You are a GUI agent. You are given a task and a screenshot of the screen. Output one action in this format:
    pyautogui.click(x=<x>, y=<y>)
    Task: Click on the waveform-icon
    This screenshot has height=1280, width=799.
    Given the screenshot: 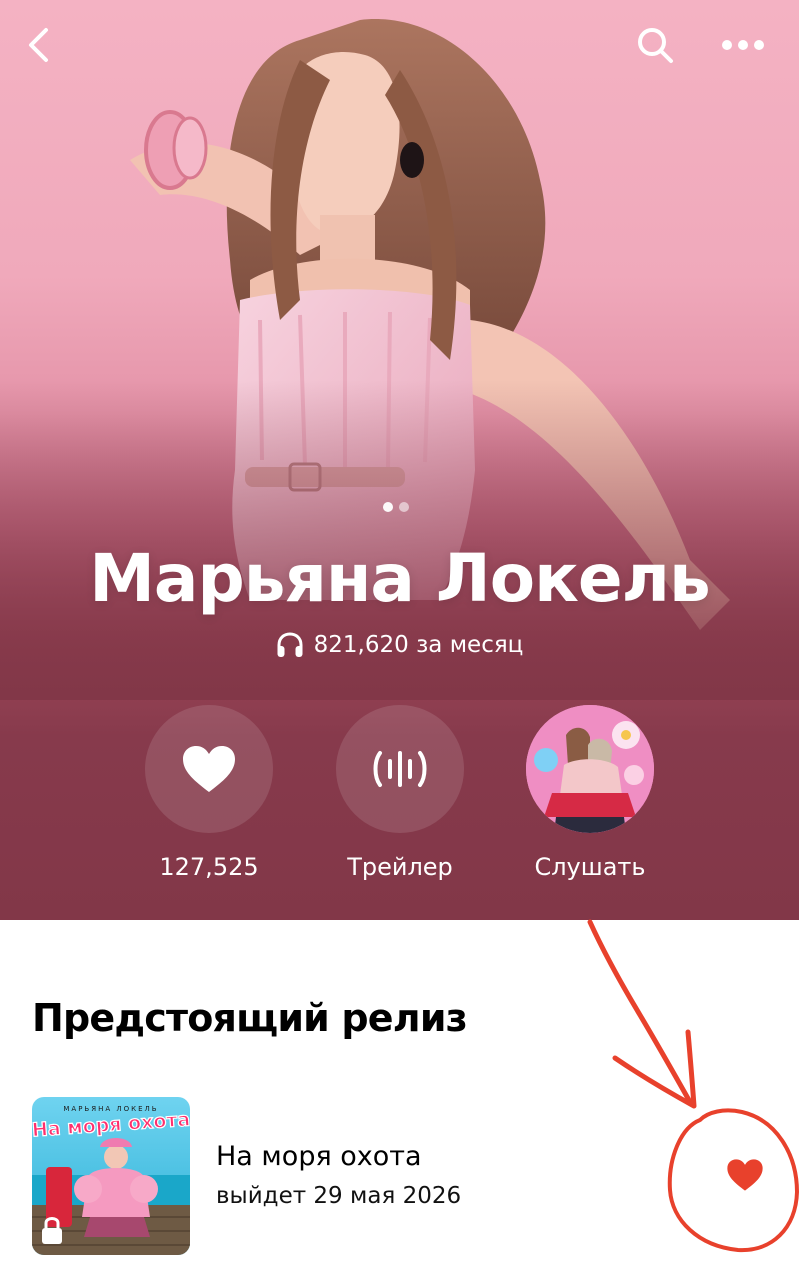 What is the action you would take?
    pyautogui.click(x=400, y=769)
    